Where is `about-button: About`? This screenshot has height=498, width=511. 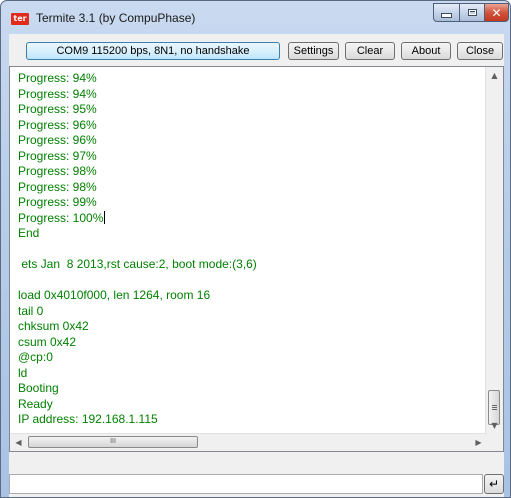
about-button: About is located at coordinates (426, 51).